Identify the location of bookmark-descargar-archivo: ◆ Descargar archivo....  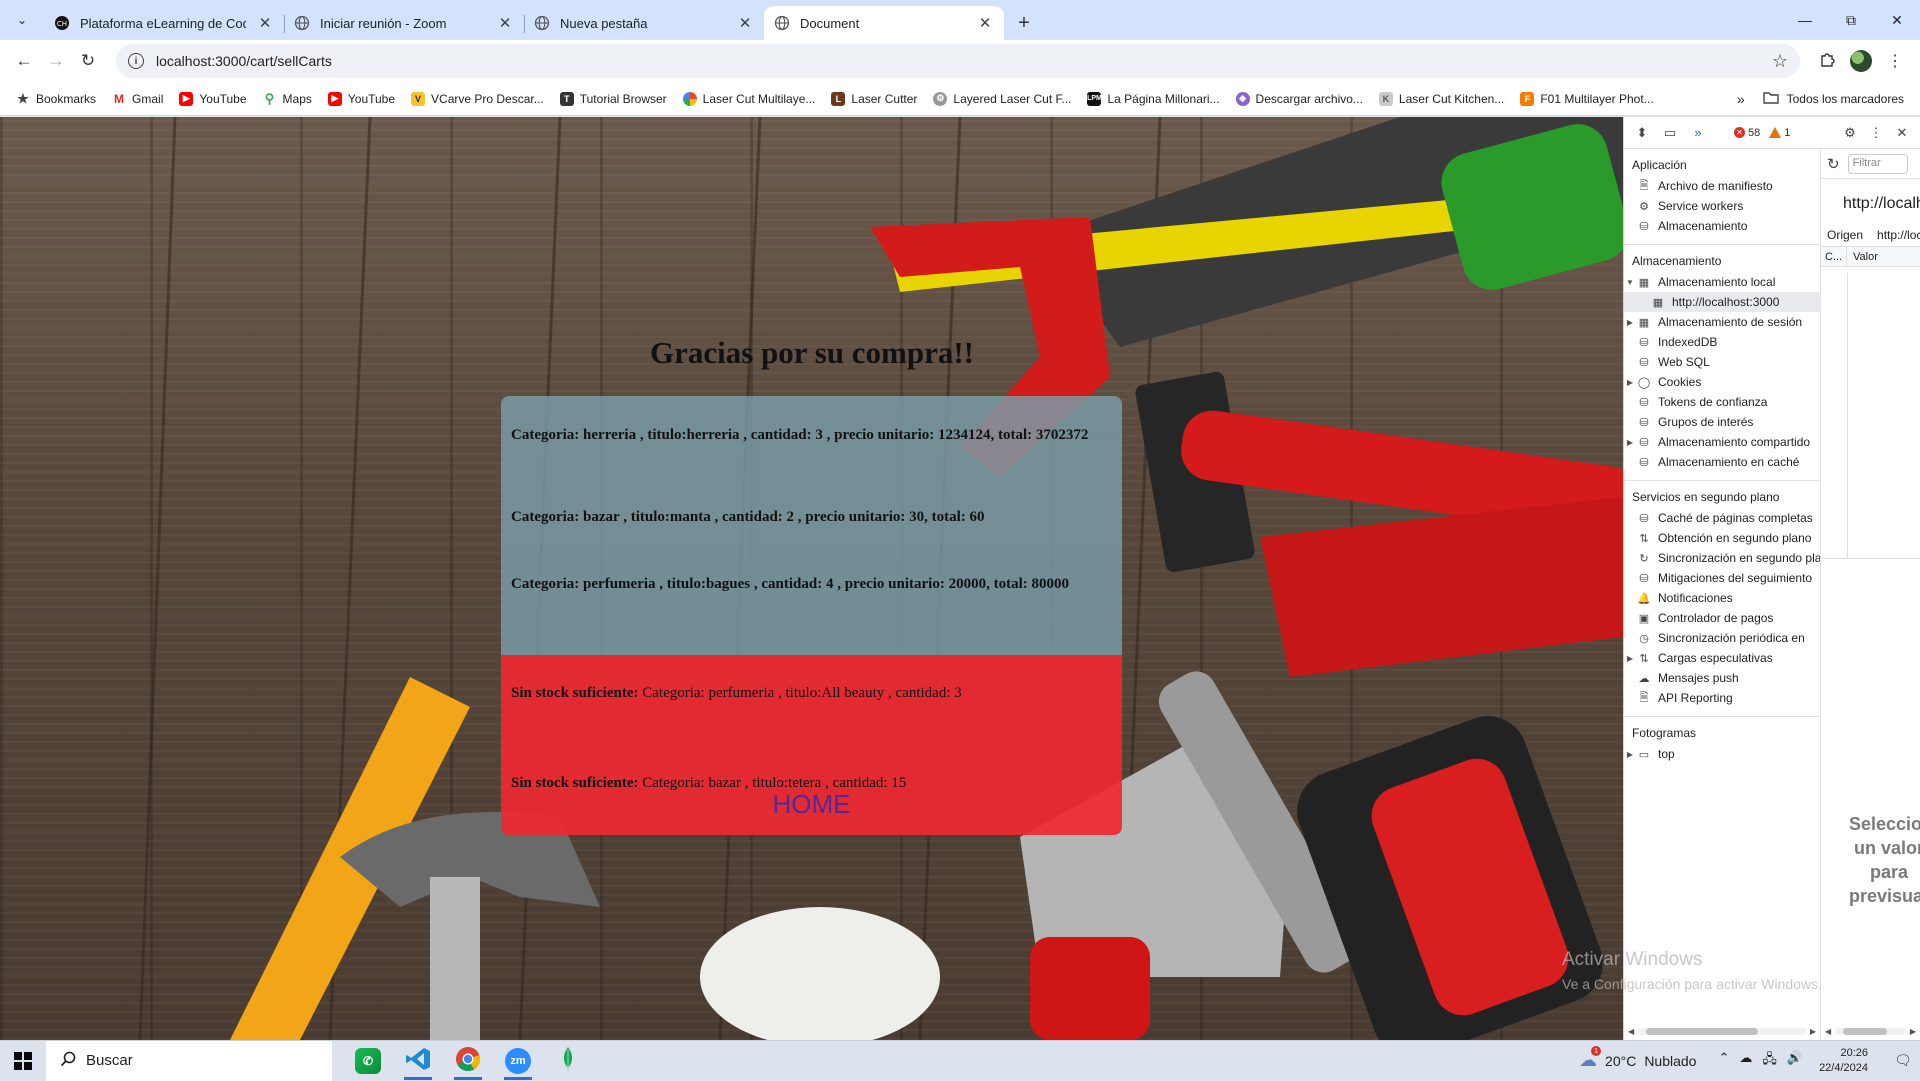
(1299, 99).